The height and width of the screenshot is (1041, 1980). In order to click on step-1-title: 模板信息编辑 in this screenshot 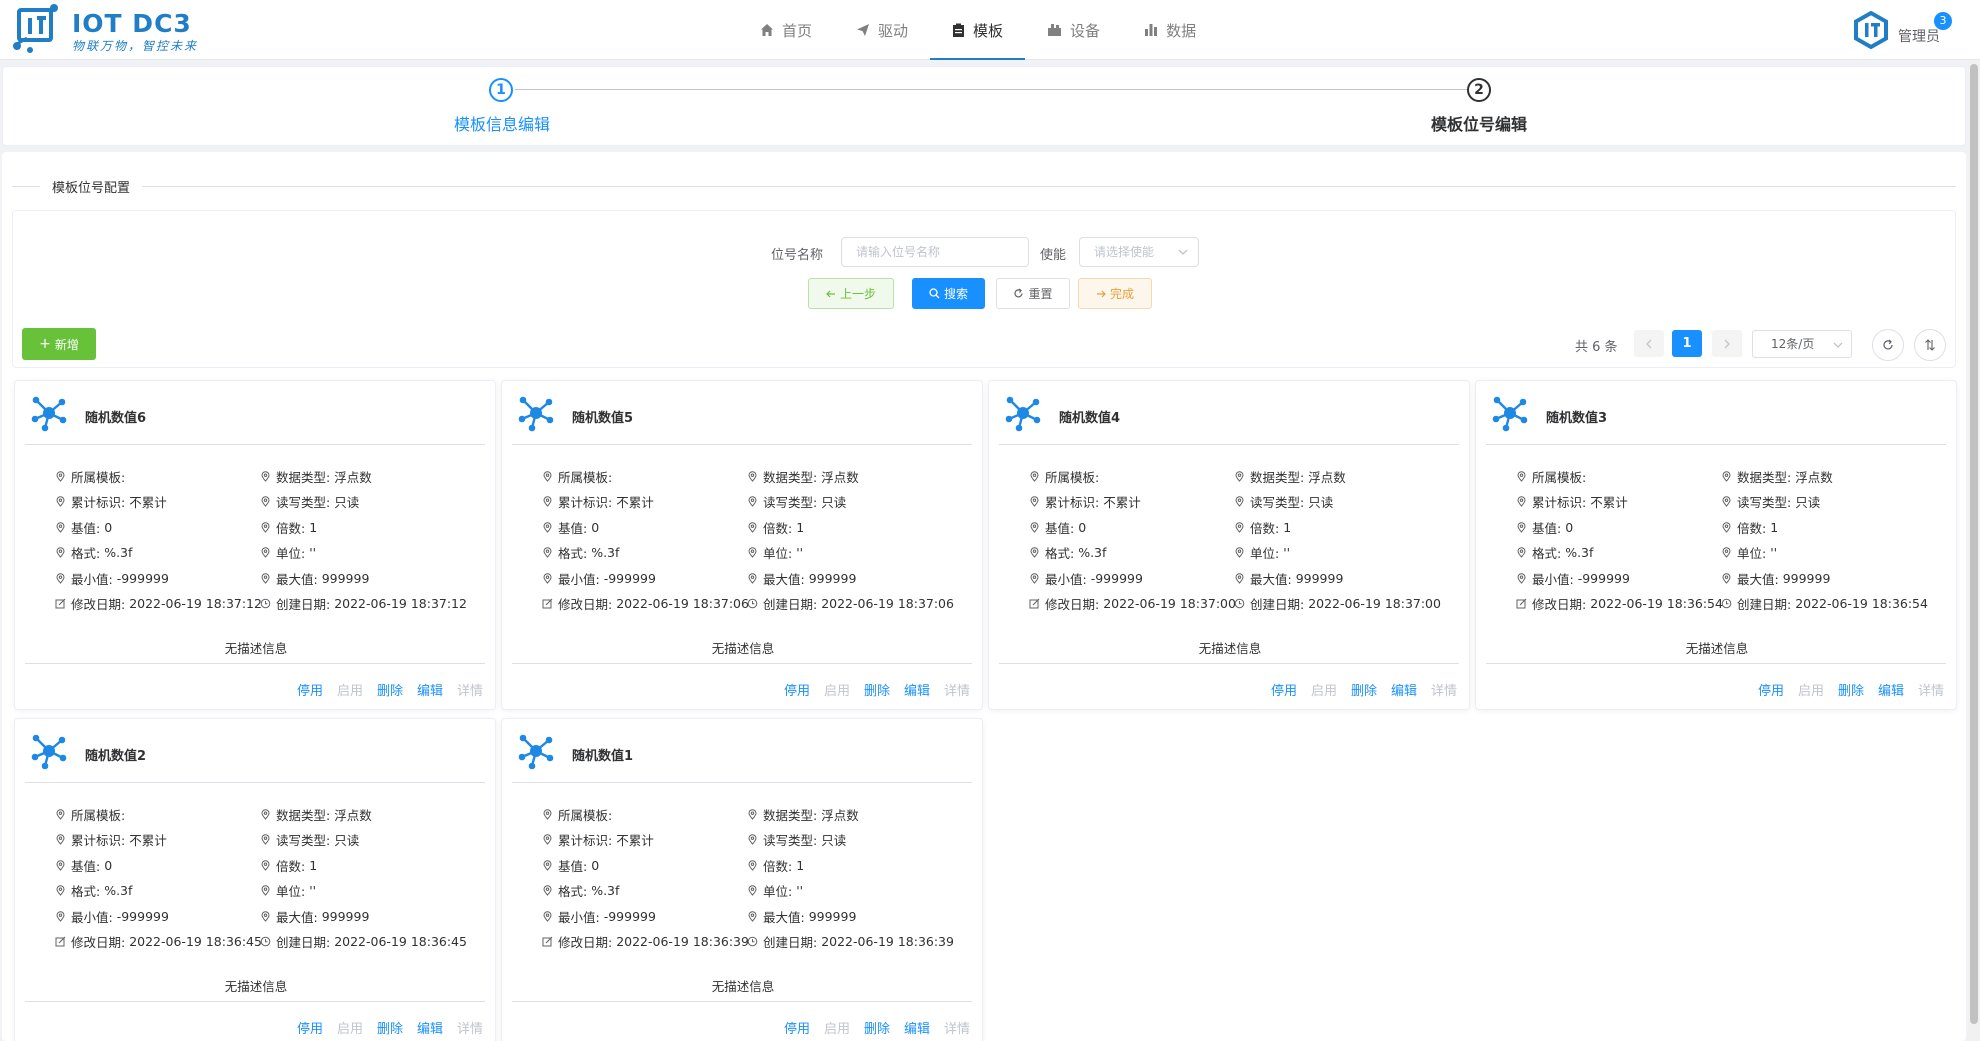, I will do `click(502, 123)`.